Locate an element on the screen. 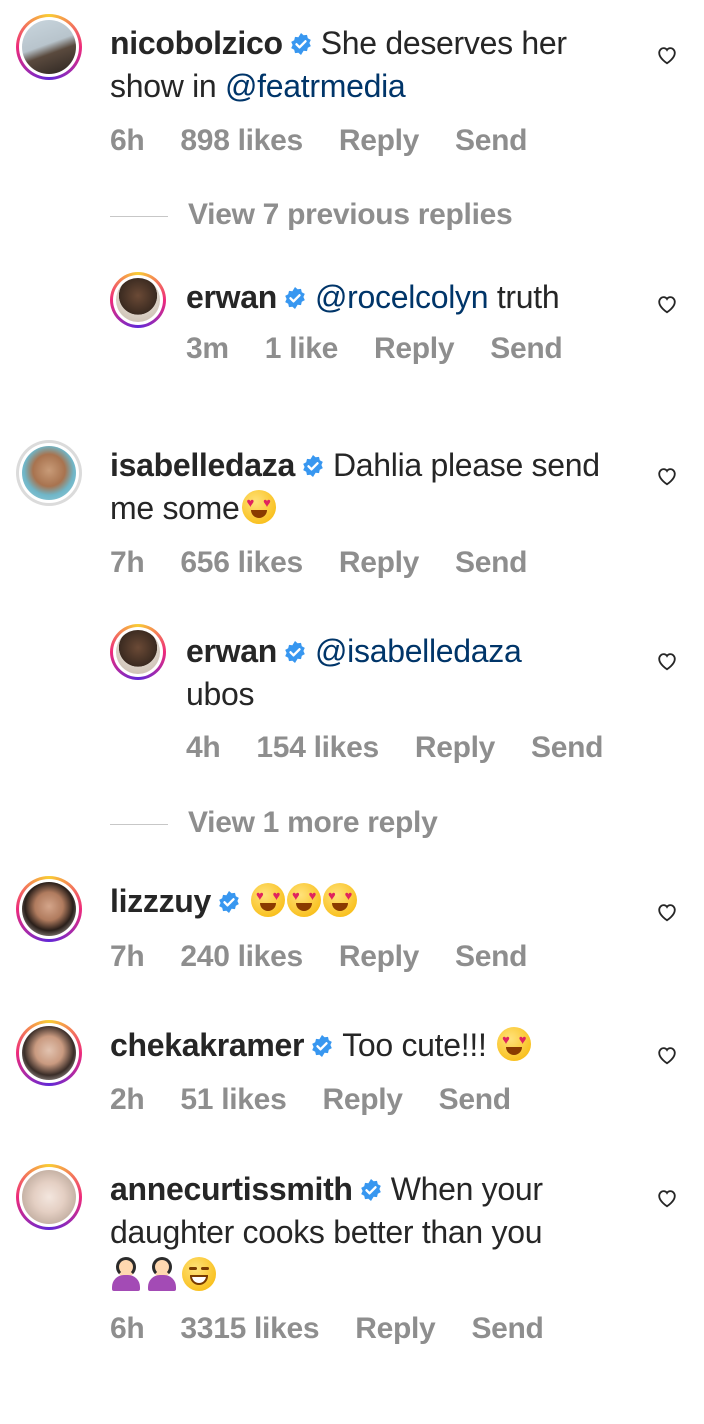 The image size is (704, 1424). timestamp: 3m is located at coordinates (207, 348).